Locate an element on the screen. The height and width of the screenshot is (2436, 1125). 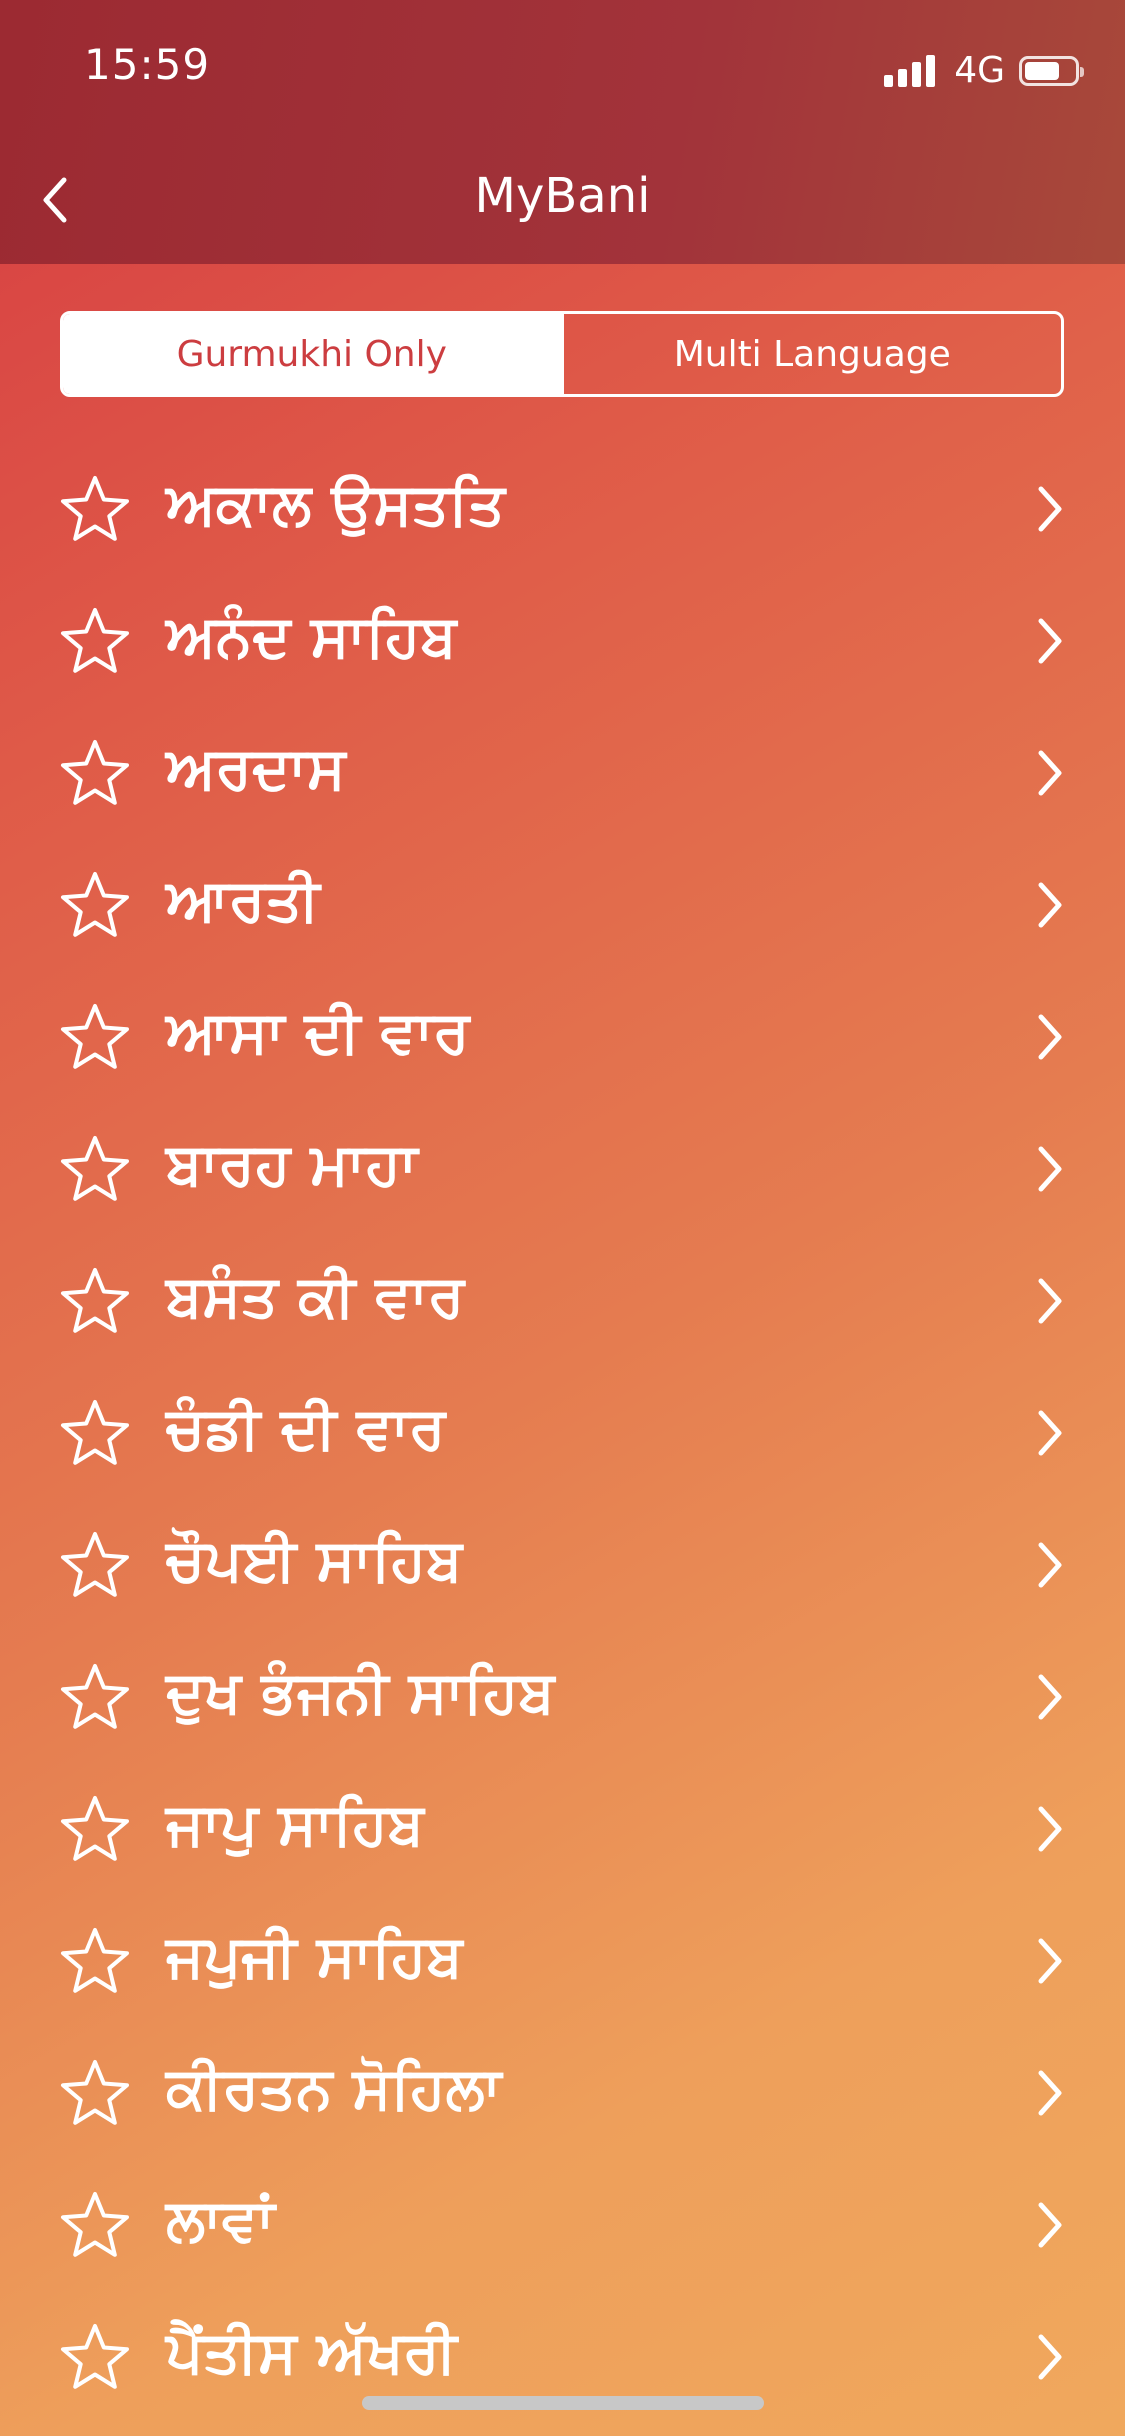
bani-title: ਆਸਾ ਦੀ ਵਾਰ is located at coordinates (318, 1032).